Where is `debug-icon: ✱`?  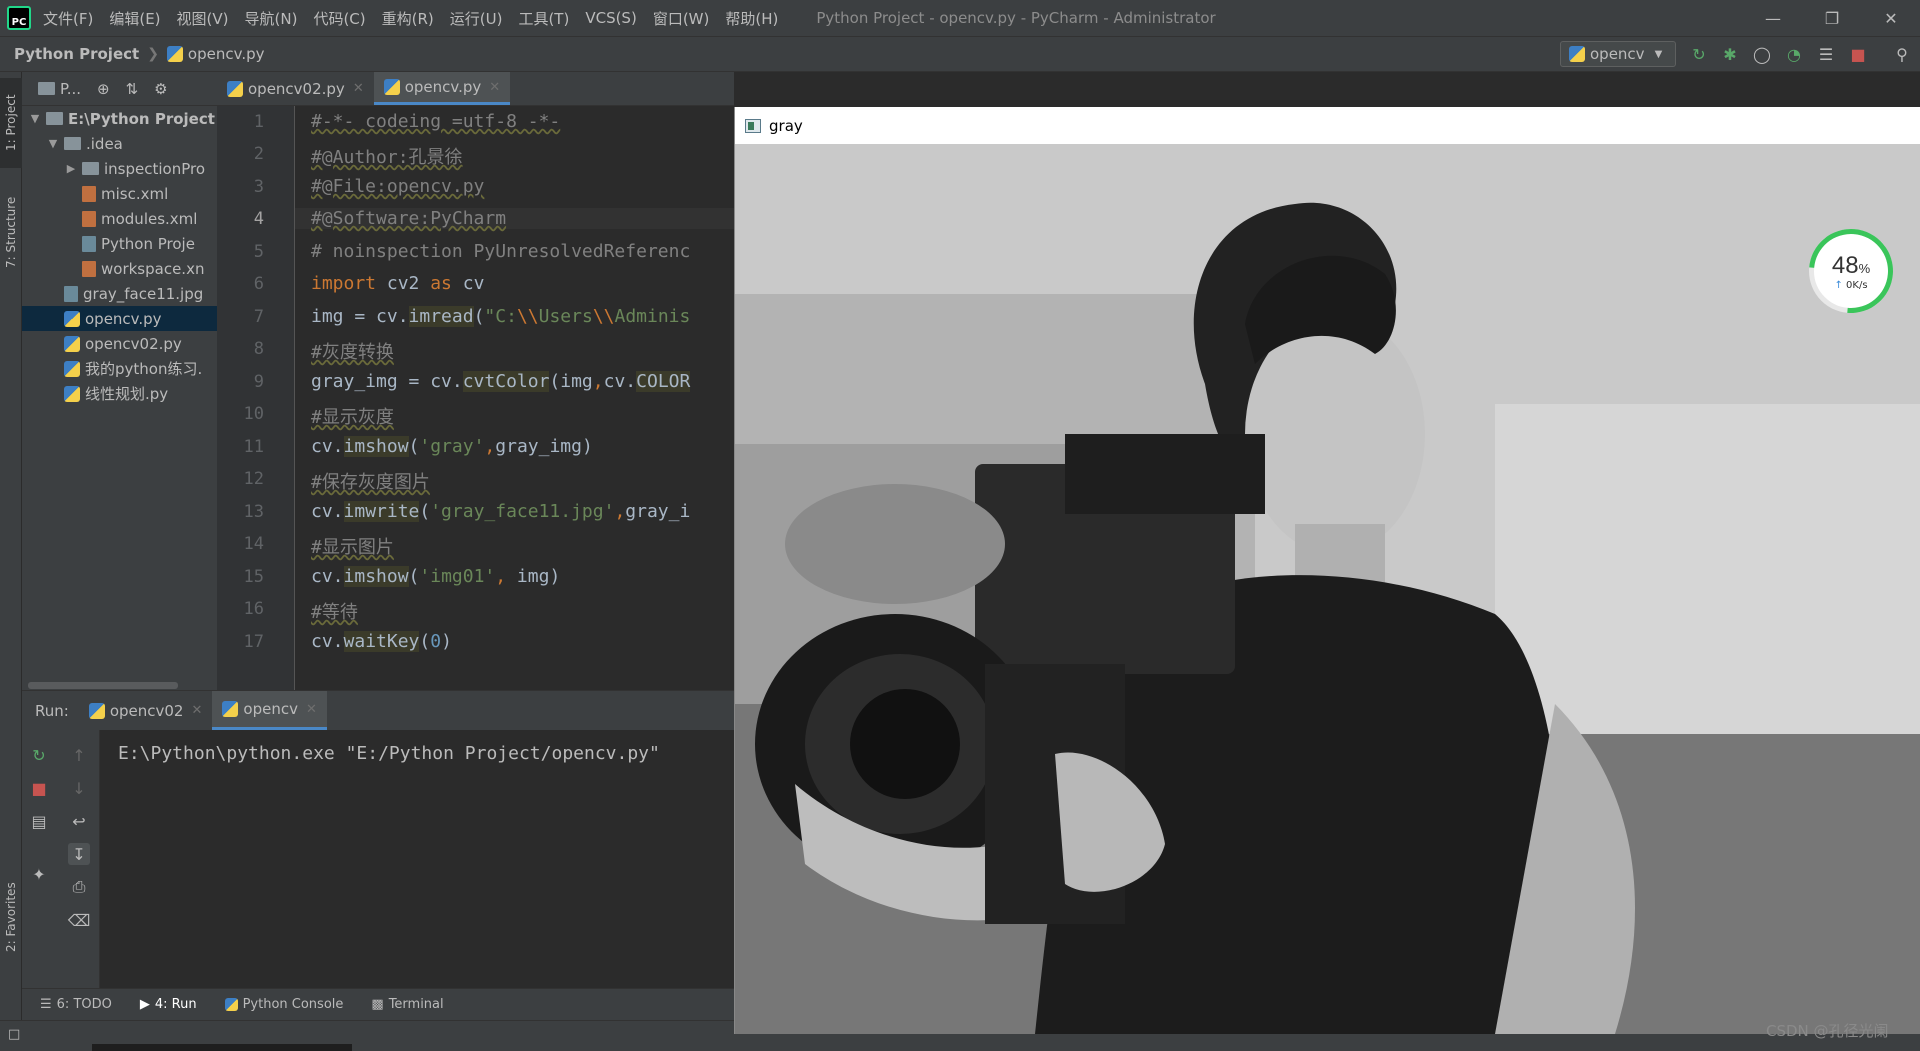 debug-icon: ✱ is located at coordinates (1730, 54).